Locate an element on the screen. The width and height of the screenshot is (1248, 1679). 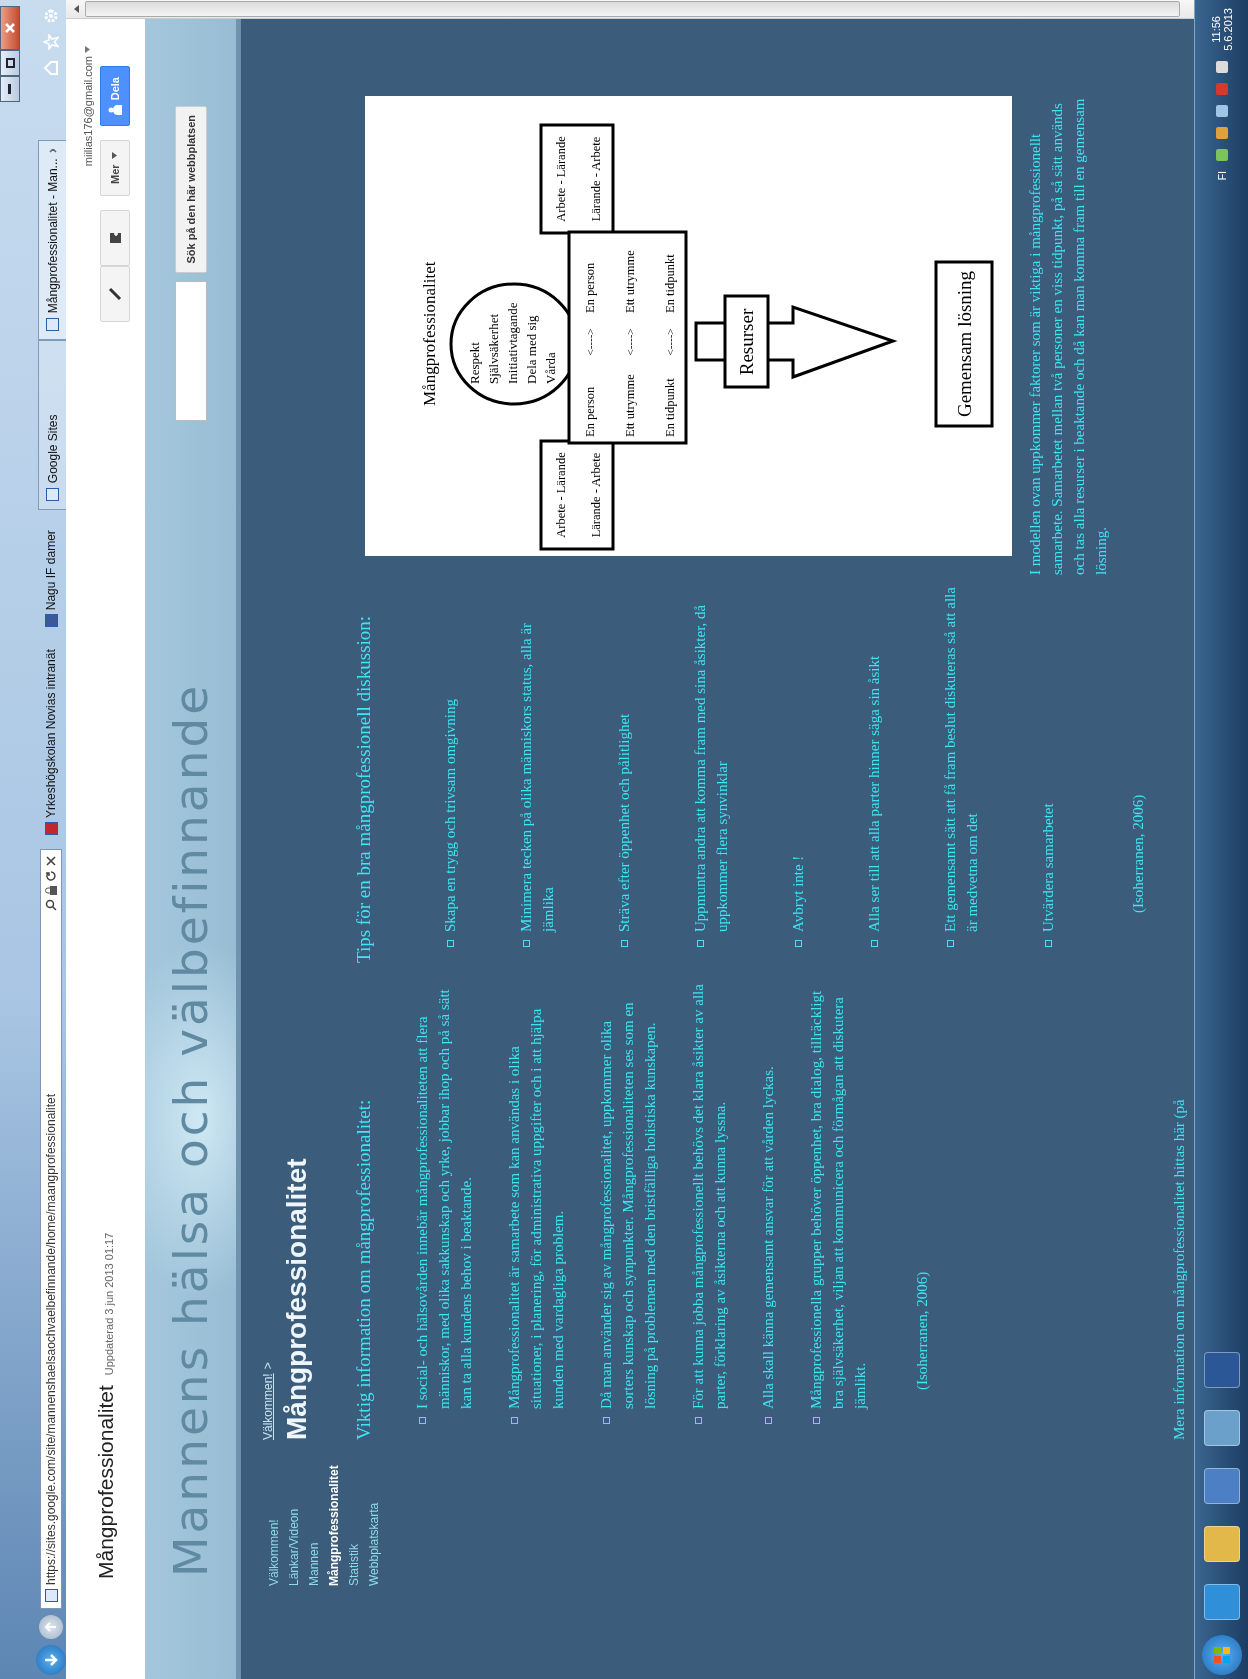
site-page-title: Mångprofessionalitet is located at coordinates (105, 1482).